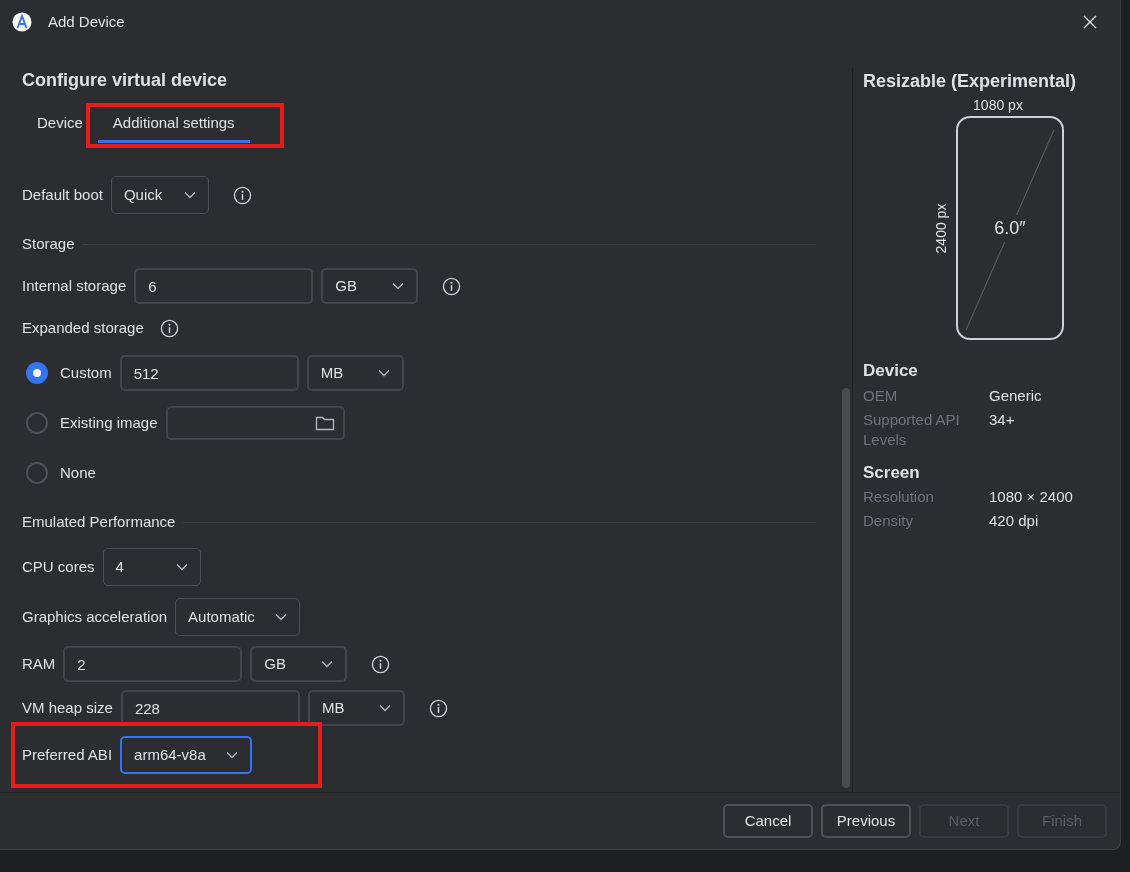 This screenshot has width=1130, height=872. What do you see at coordinates (67, 754) in the screenshot?
I see `field-label: Preferred ABI` at bounding box center [67, 754].